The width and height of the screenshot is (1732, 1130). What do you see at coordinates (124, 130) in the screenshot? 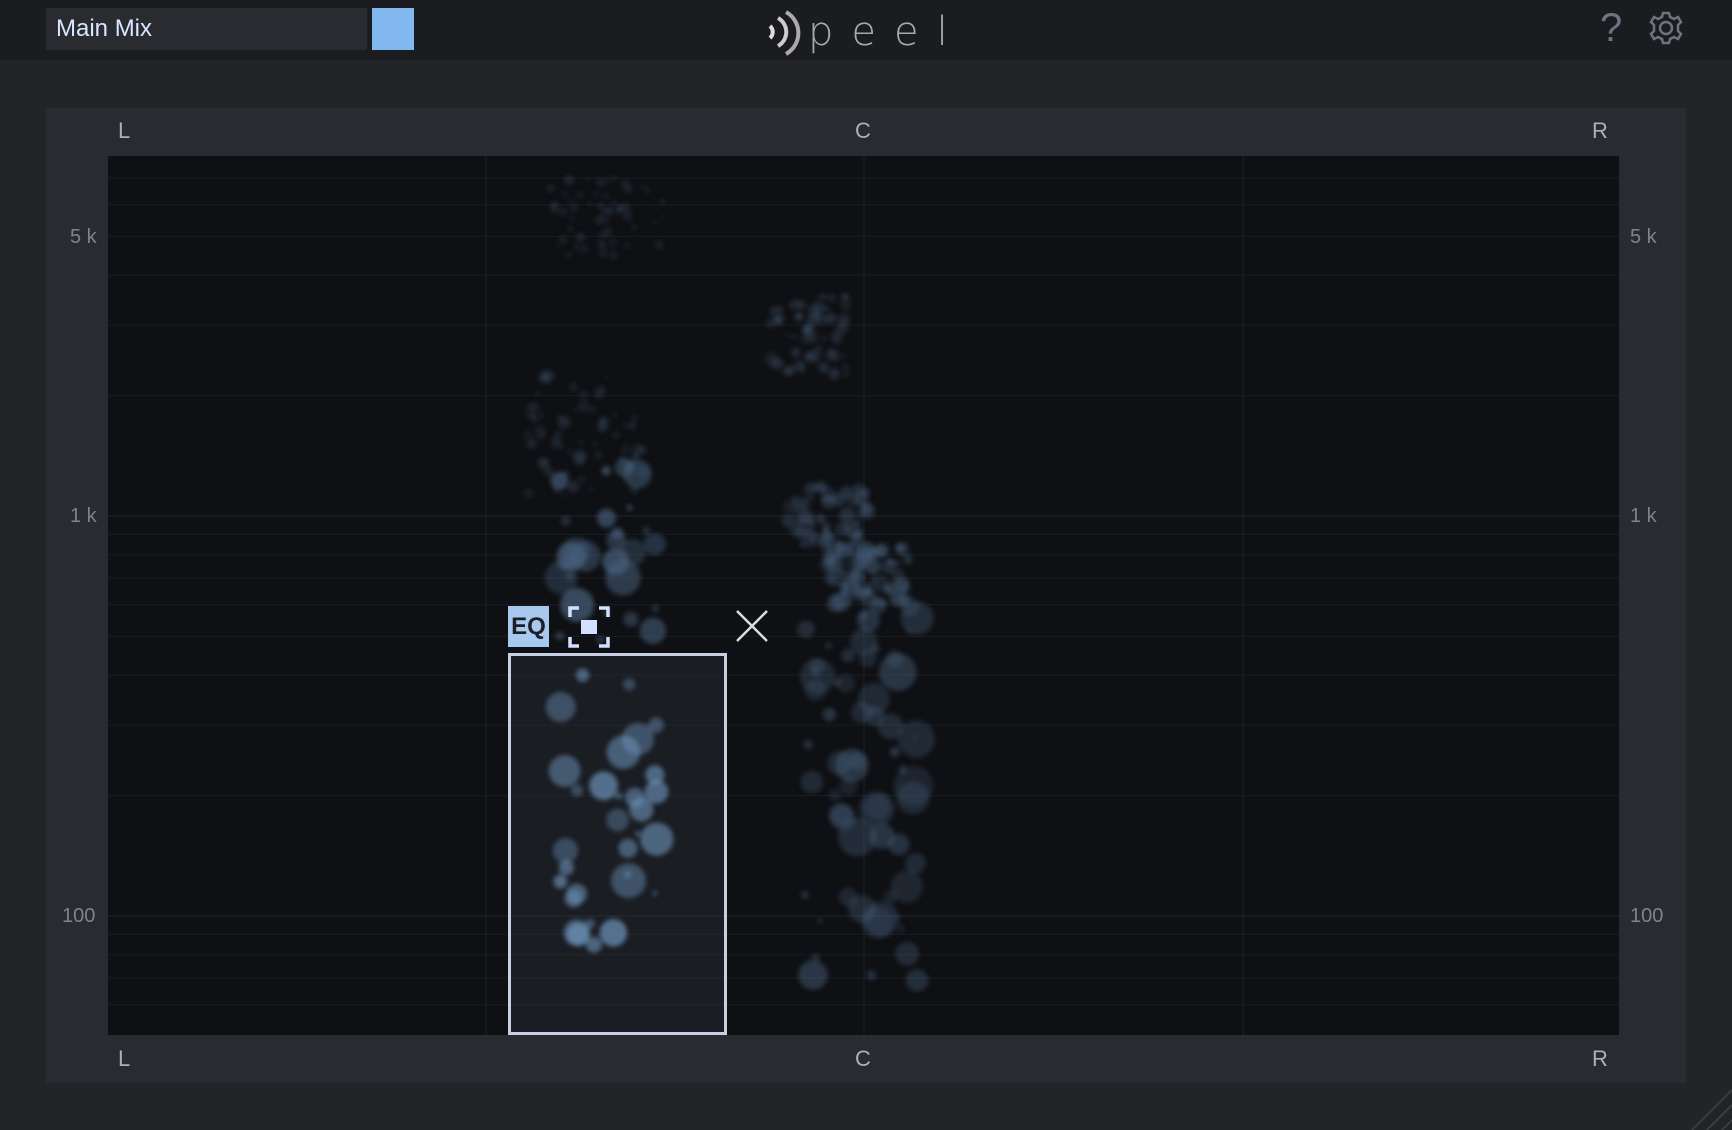
I see `pan-label-left-top: L` at bounding box center [124, 130].